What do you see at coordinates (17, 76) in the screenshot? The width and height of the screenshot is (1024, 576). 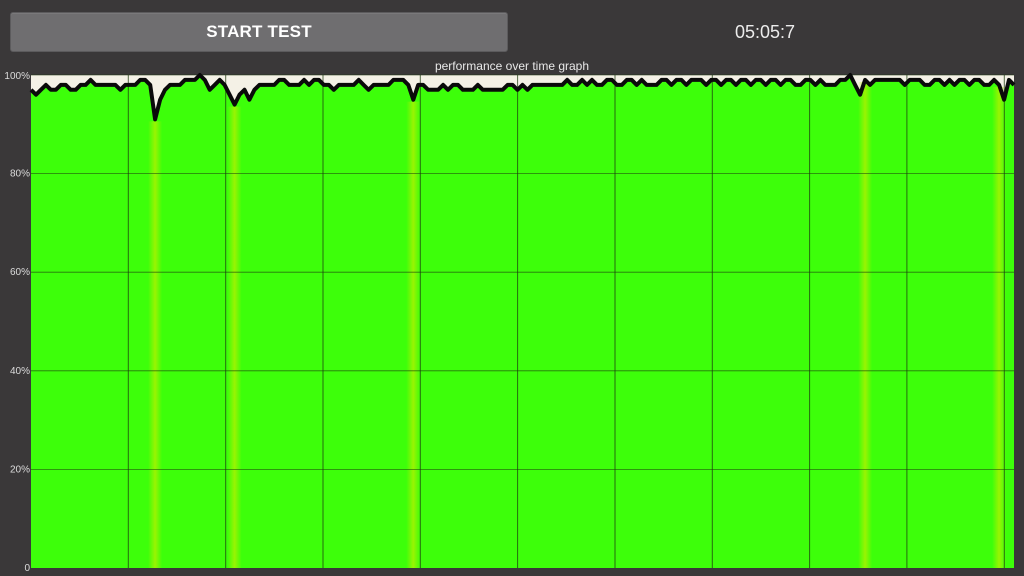 I see `y-tick-label: 100%` at bounding box center [17, 76].